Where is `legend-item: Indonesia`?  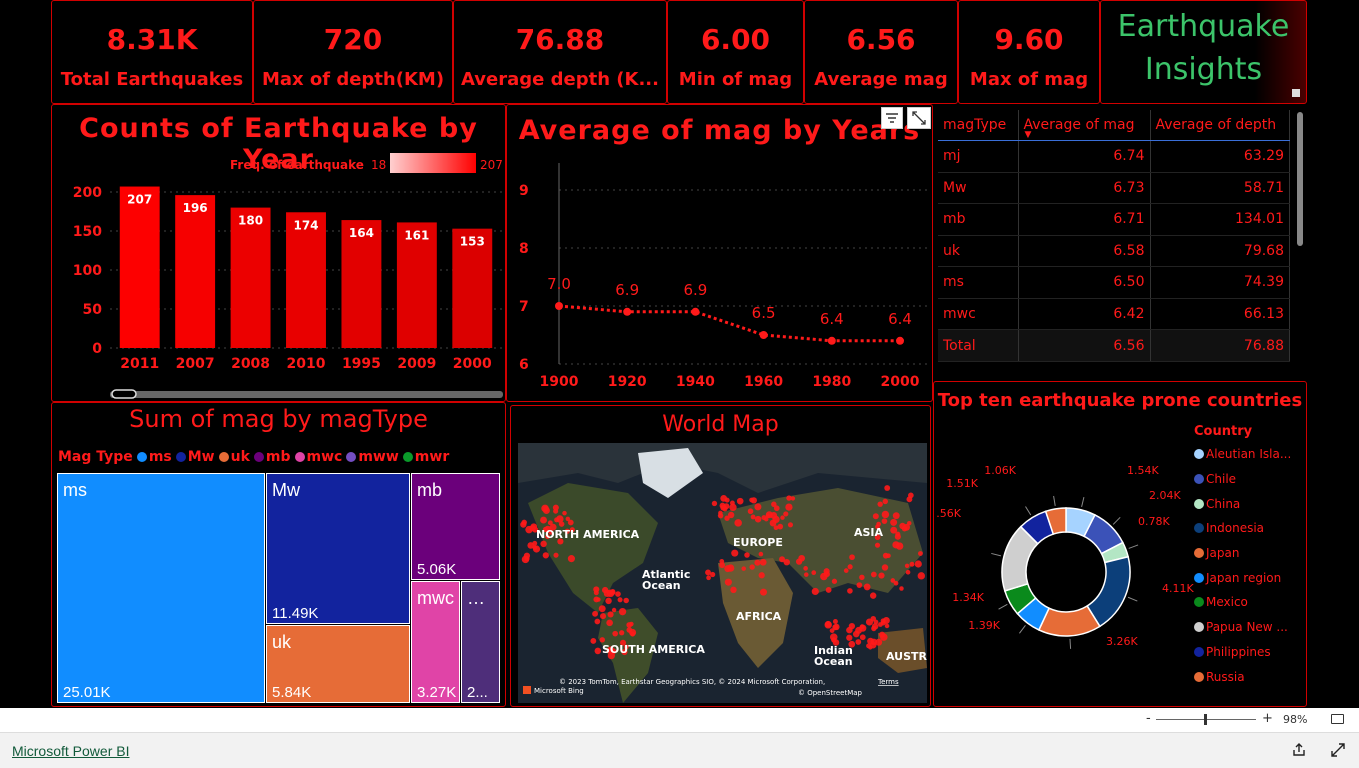 legend-item: Indonesia is located at coordinates (1249, 528).